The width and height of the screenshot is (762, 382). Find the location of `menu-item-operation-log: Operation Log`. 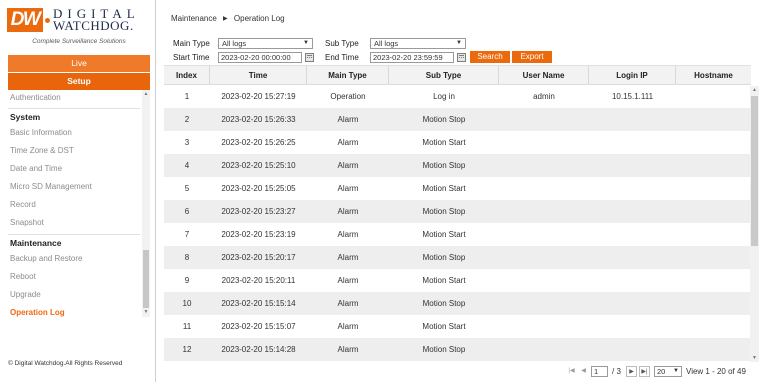

menu-item-operation-log: Operation Log is located at coordinates (79, 310).